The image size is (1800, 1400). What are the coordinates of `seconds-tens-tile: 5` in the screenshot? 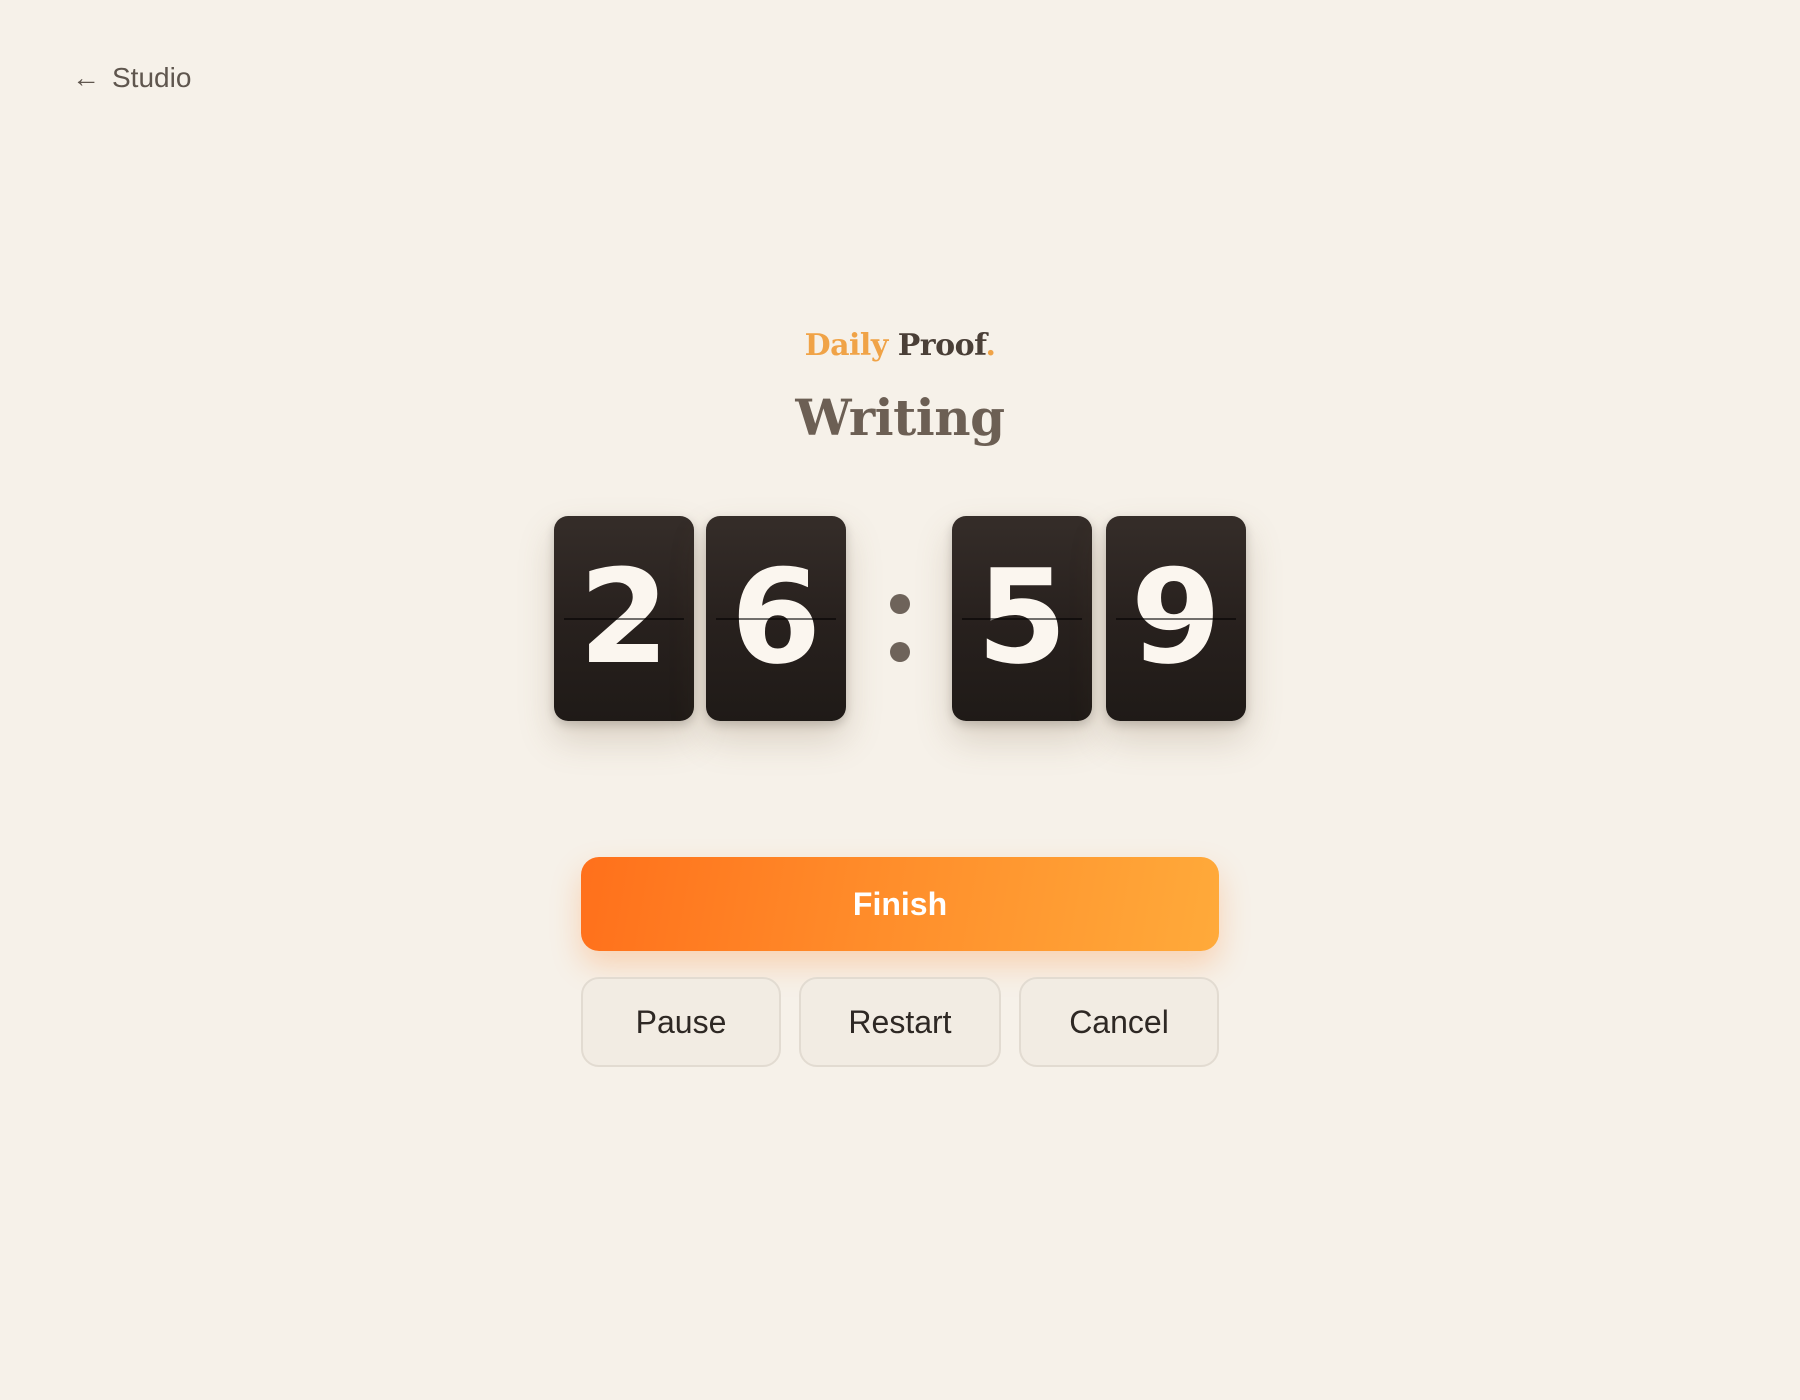 It's located at (1022, 618).